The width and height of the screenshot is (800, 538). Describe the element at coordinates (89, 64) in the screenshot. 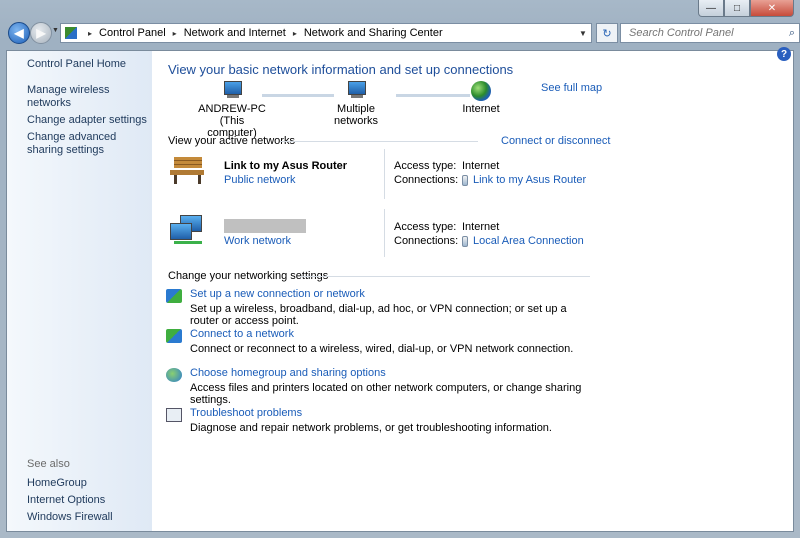

I see `sidebar-control-panel-home: Control Panel Home` at that location.